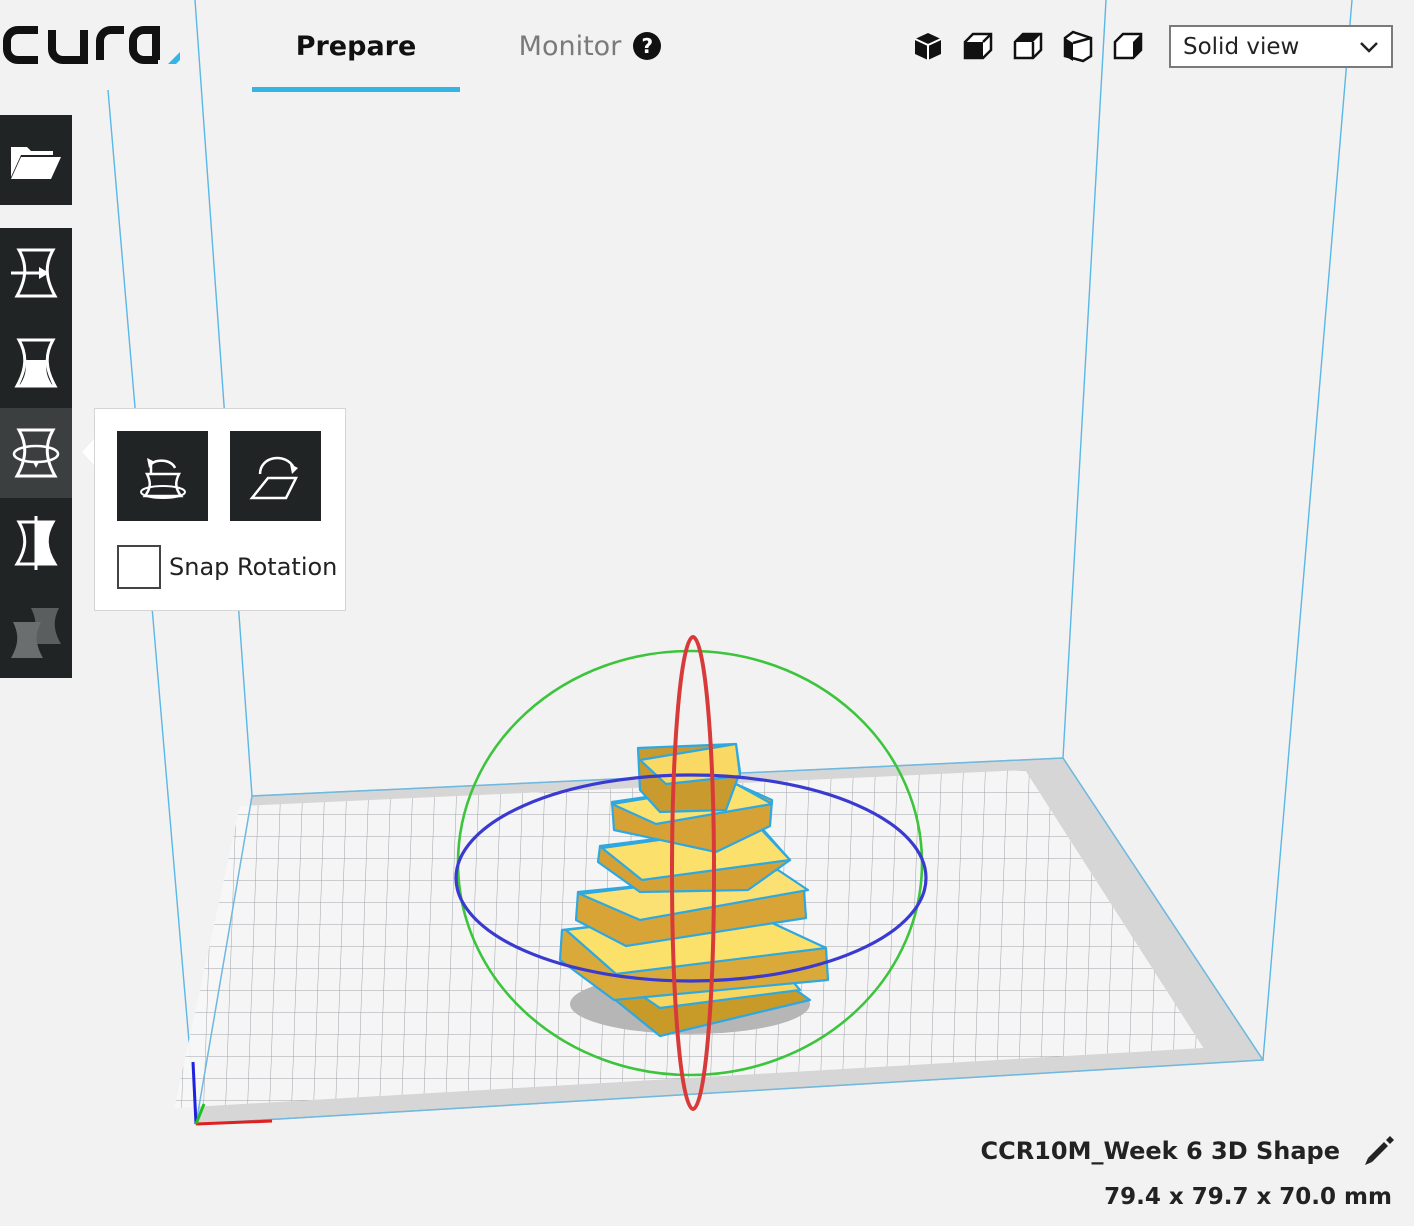 The width and height of the screenshot is (1414, 1226). Describe the element at coordinates (1241, 46) in the screenshot. I see `view-mode-value: Solid view` at that location.